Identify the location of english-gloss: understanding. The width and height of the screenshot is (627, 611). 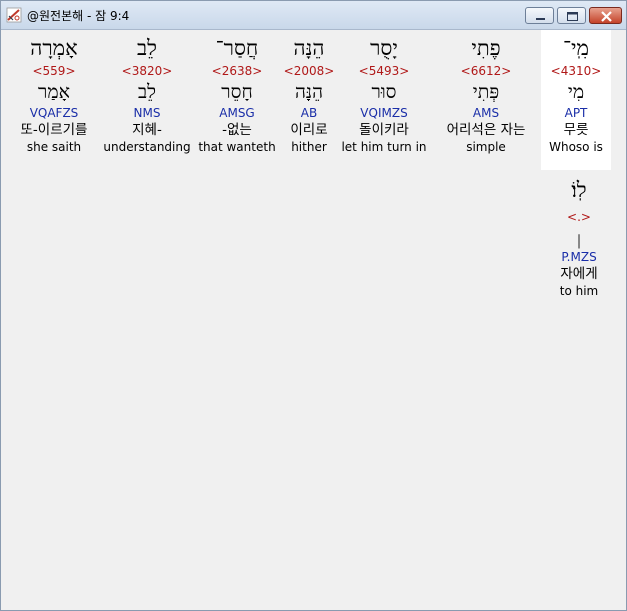
(147, 147).